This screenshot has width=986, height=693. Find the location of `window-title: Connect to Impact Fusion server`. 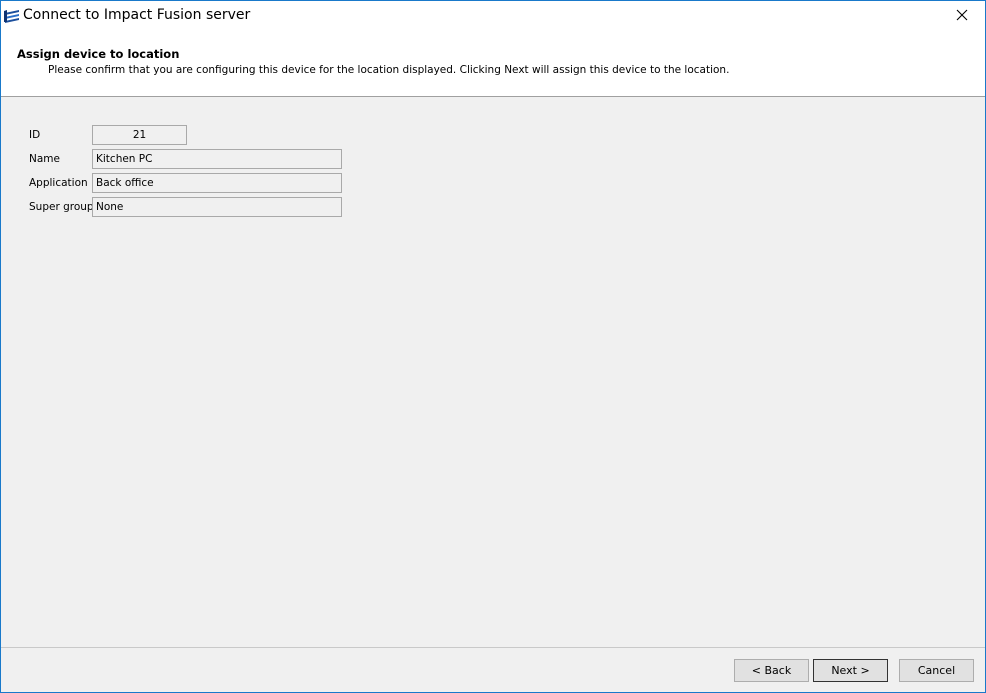

window-title: Connect to Impact Fusion server is located at coordinates (137, 15).